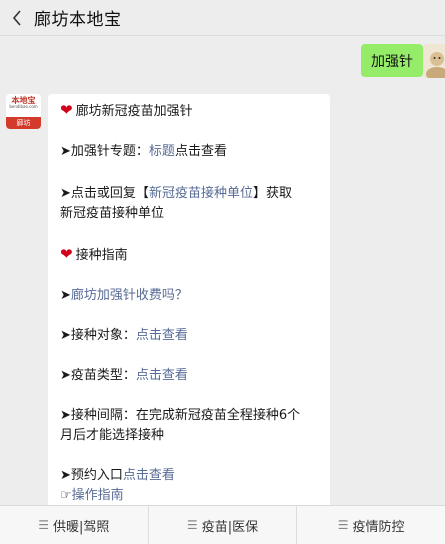 The height and width of the screenshot is (544, 445). I want to click on user-avatar, so click(434, 61).